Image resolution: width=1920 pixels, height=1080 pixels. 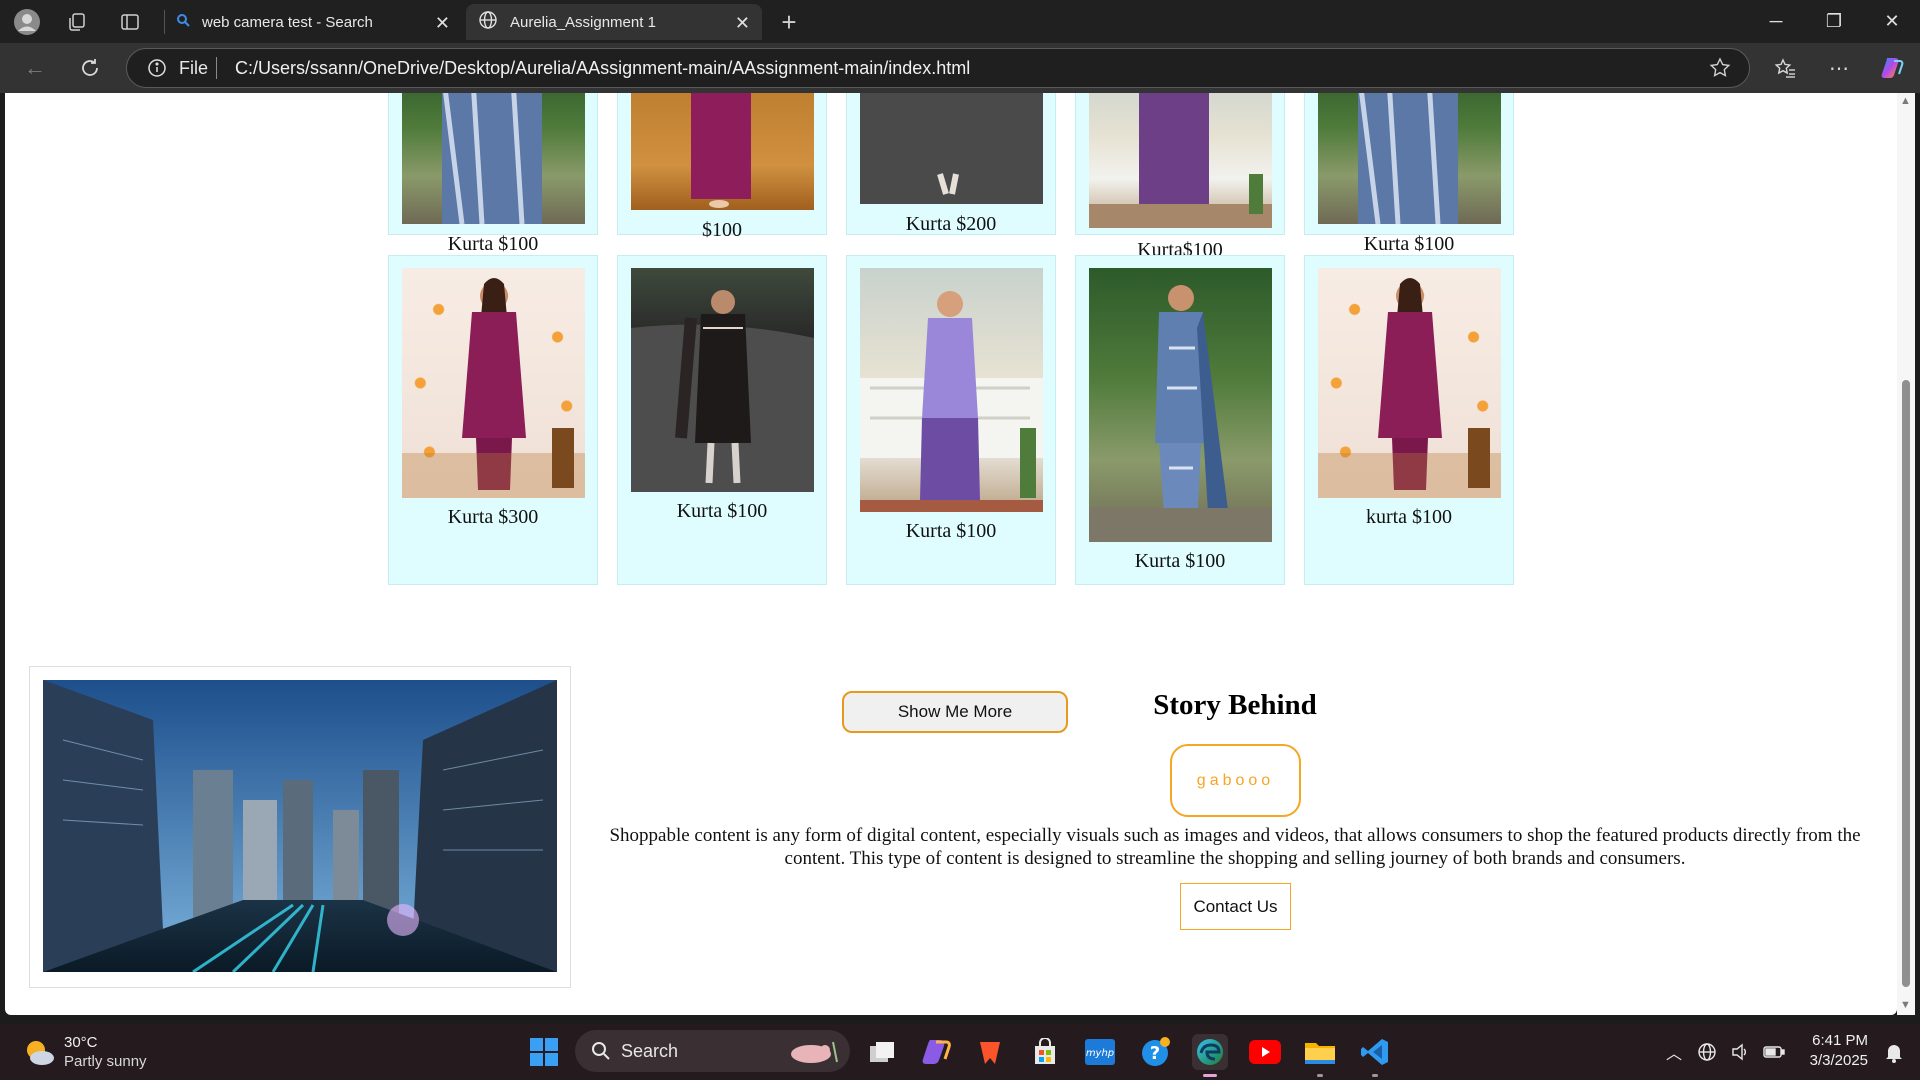 I want to click on tab-label: Aurelia_Assignment 1, so click(x=583, y=22).